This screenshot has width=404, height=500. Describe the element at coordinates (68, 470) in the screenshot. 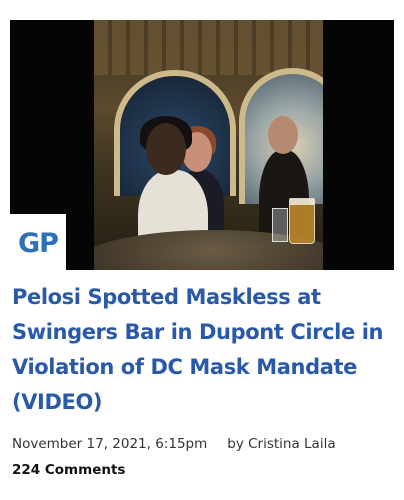

I see `comments-link: 224 Comments` at that location.